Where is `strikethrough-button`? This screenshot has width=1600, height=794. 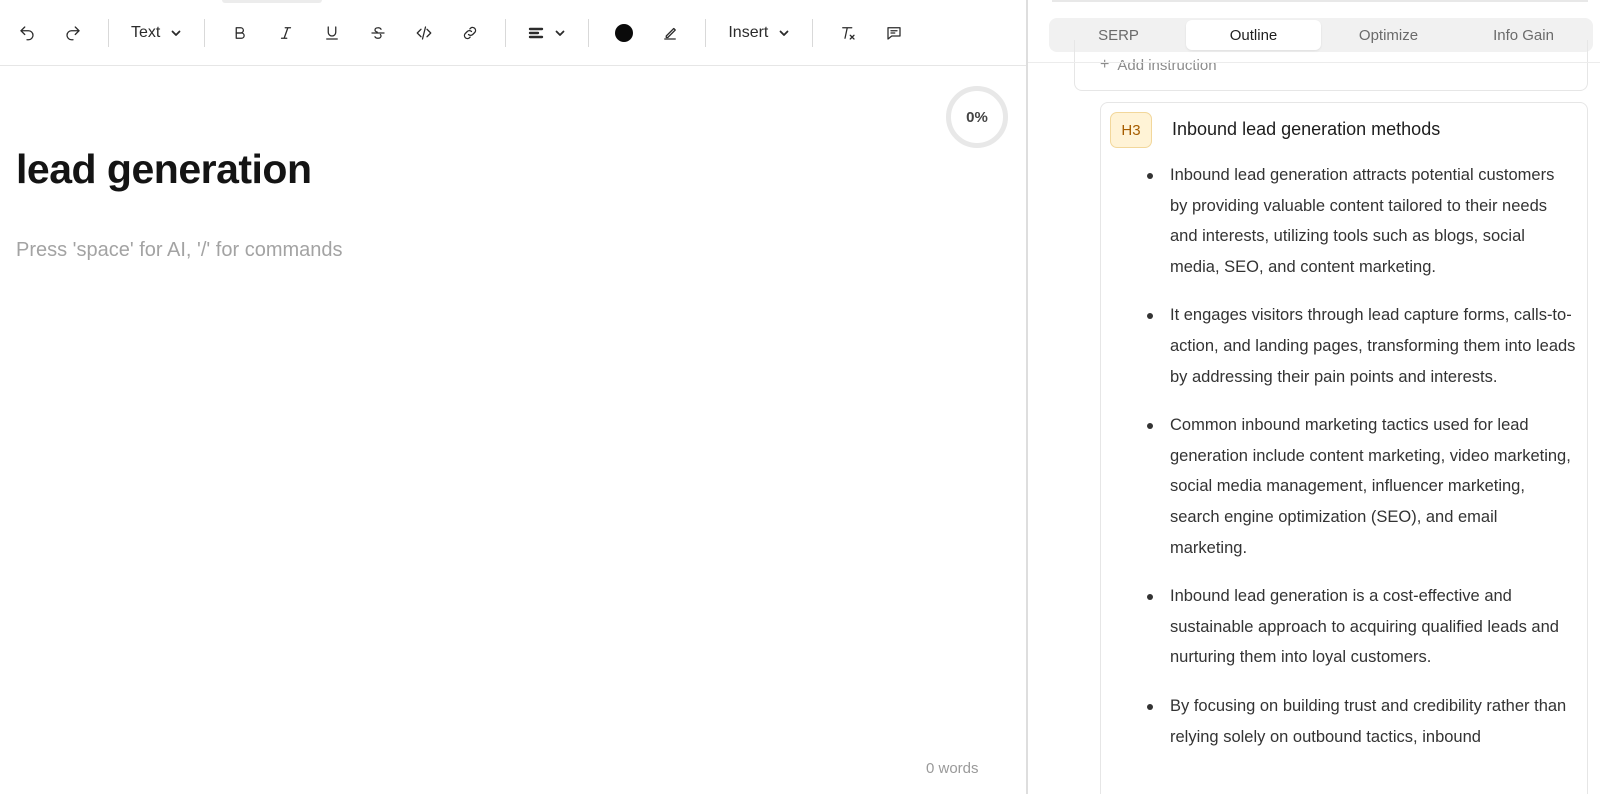 strikethrough-button is located at coordinates (378, 33).